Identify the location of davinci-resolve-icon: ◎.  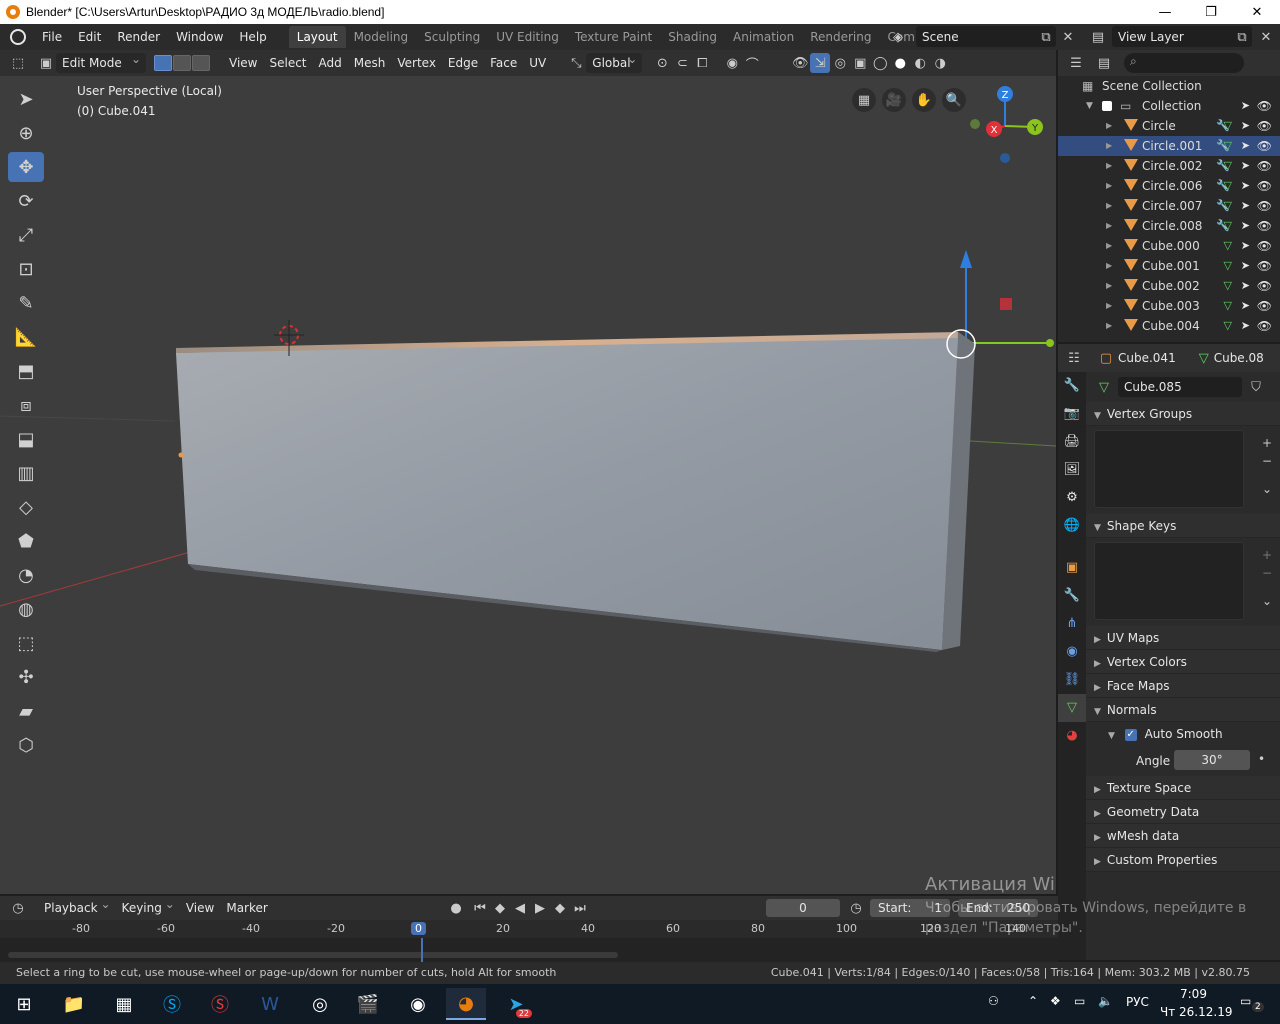
(320, 1004).